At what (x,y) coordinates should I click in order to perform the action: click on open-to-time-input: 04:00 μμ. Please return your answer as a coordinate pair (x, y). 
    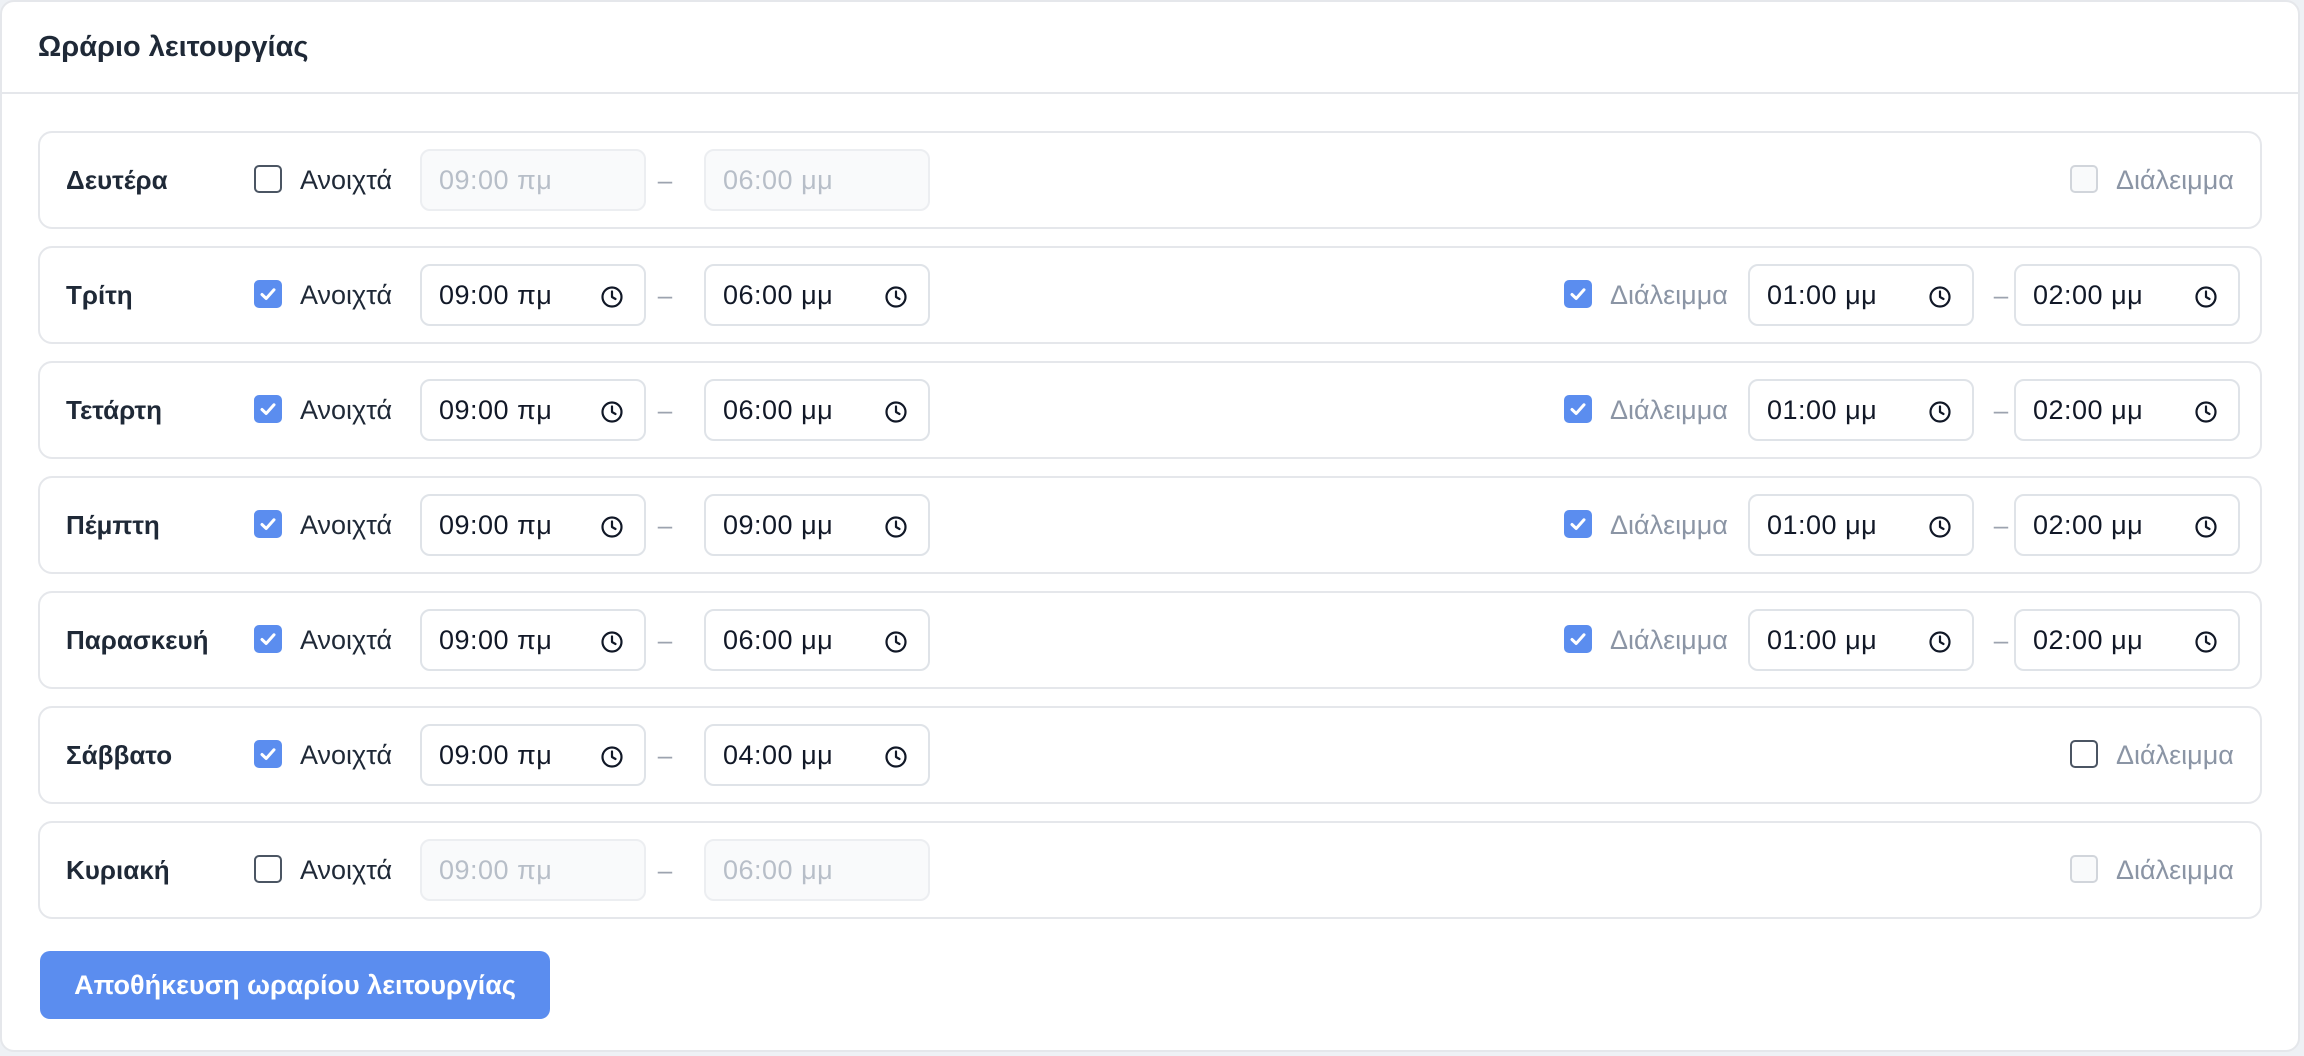
    Looking at the image, I should click on (817, 755).